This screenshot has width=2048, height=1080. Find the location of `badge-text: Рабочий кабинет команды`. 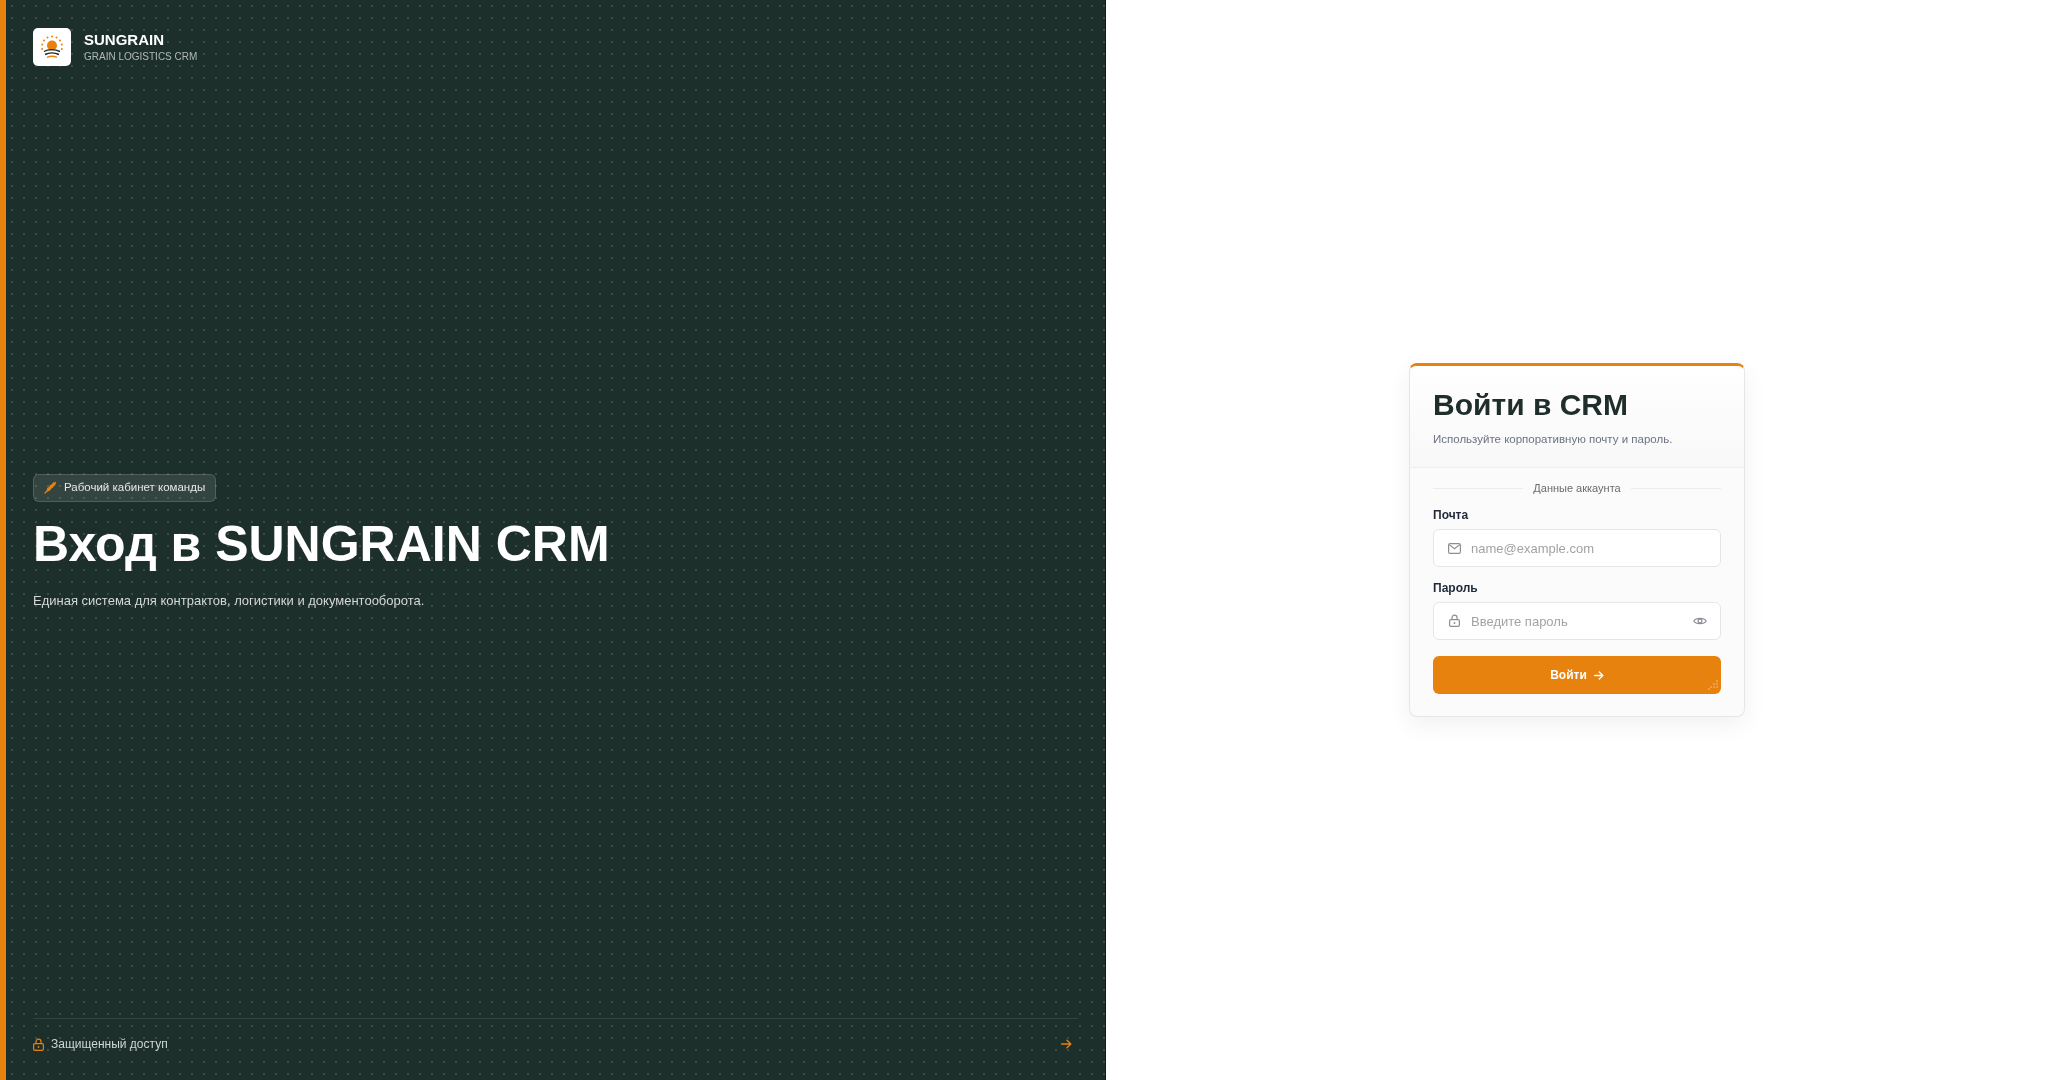

badge-text: Рабочий кабинет команды is located at coordinates (135, 487).